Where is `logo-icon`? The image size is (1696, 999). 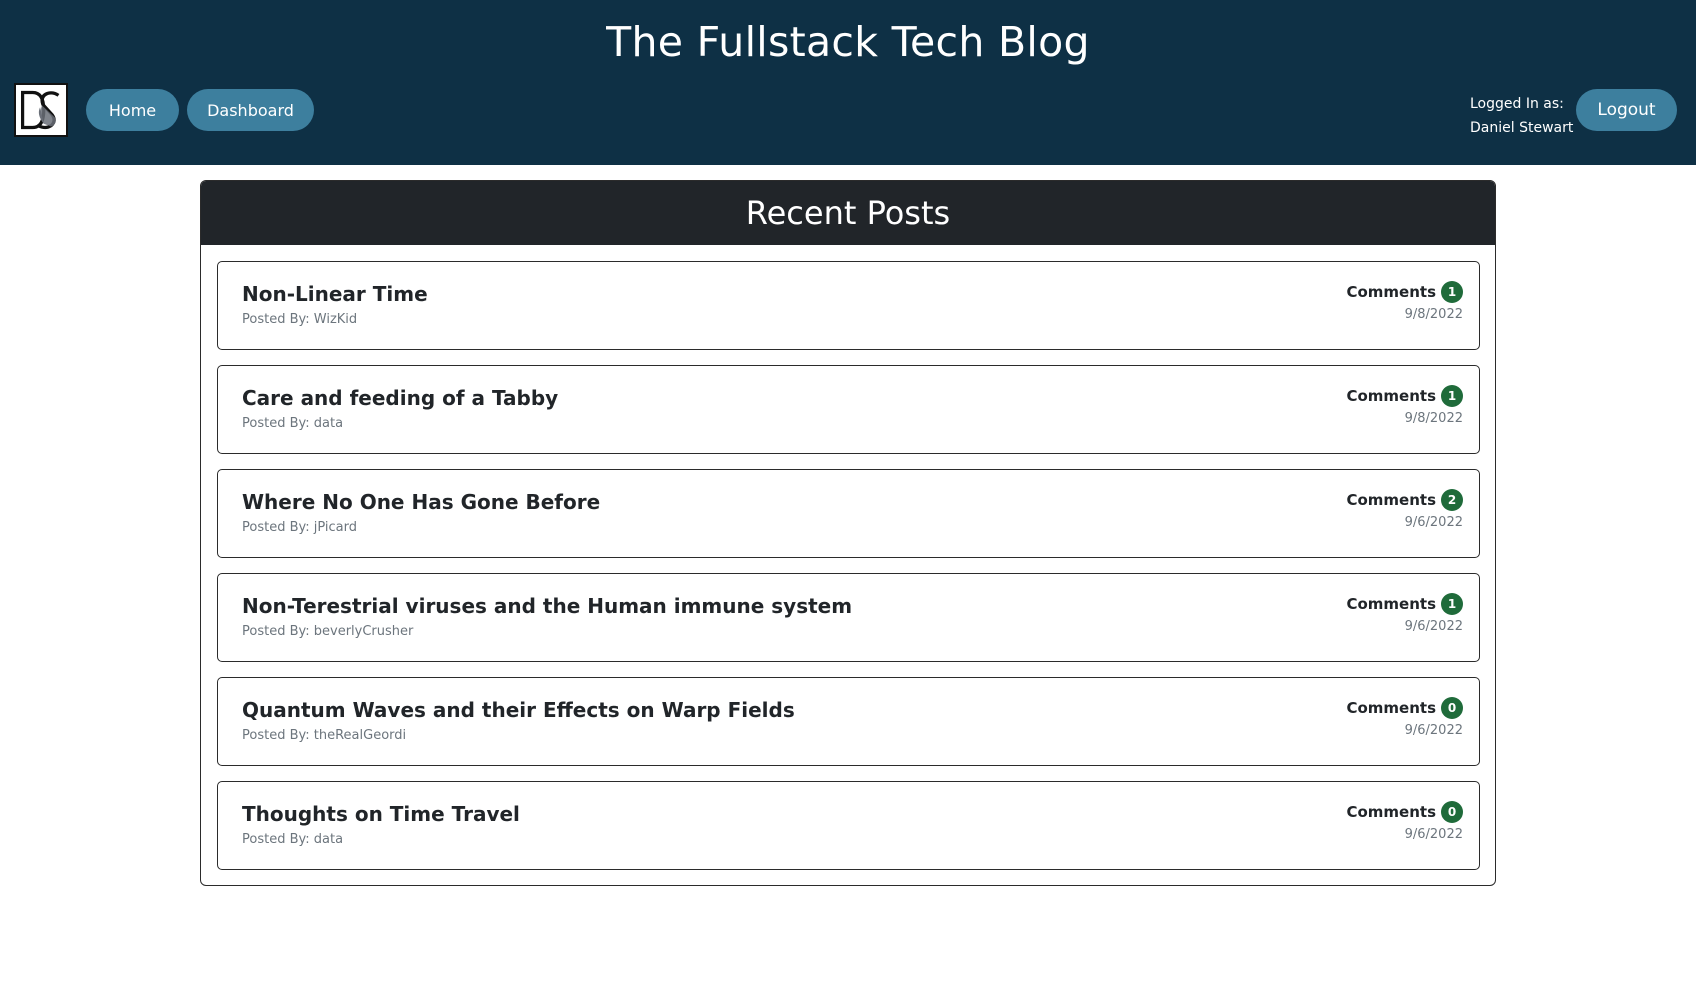 logo-icon is located at coordinates (41, 110).